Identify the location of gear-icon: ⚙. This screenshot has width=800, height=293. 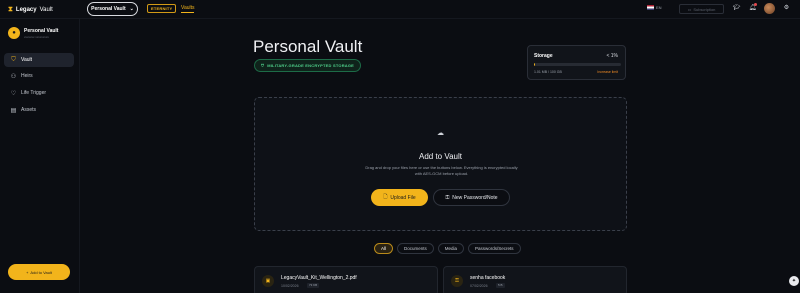
(786, 8).